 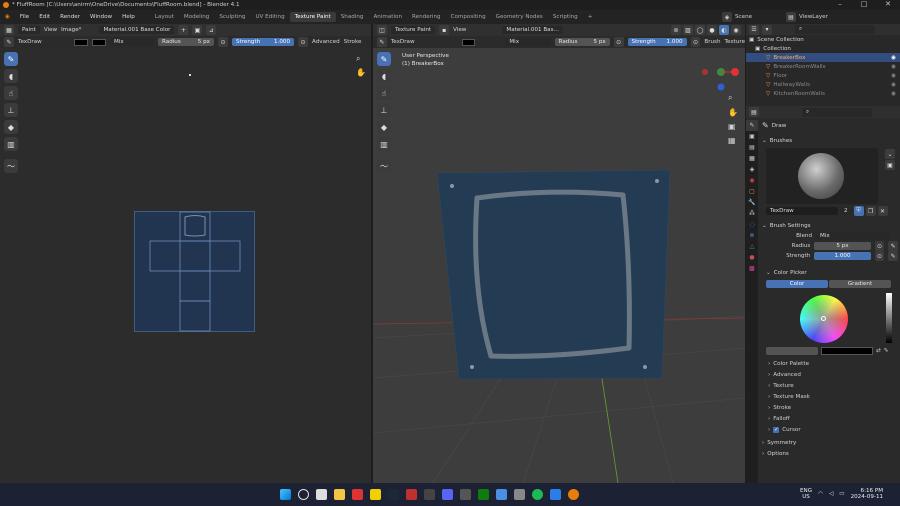 I want to click on blender-taskbar-icon, so click(x=573, y=494).